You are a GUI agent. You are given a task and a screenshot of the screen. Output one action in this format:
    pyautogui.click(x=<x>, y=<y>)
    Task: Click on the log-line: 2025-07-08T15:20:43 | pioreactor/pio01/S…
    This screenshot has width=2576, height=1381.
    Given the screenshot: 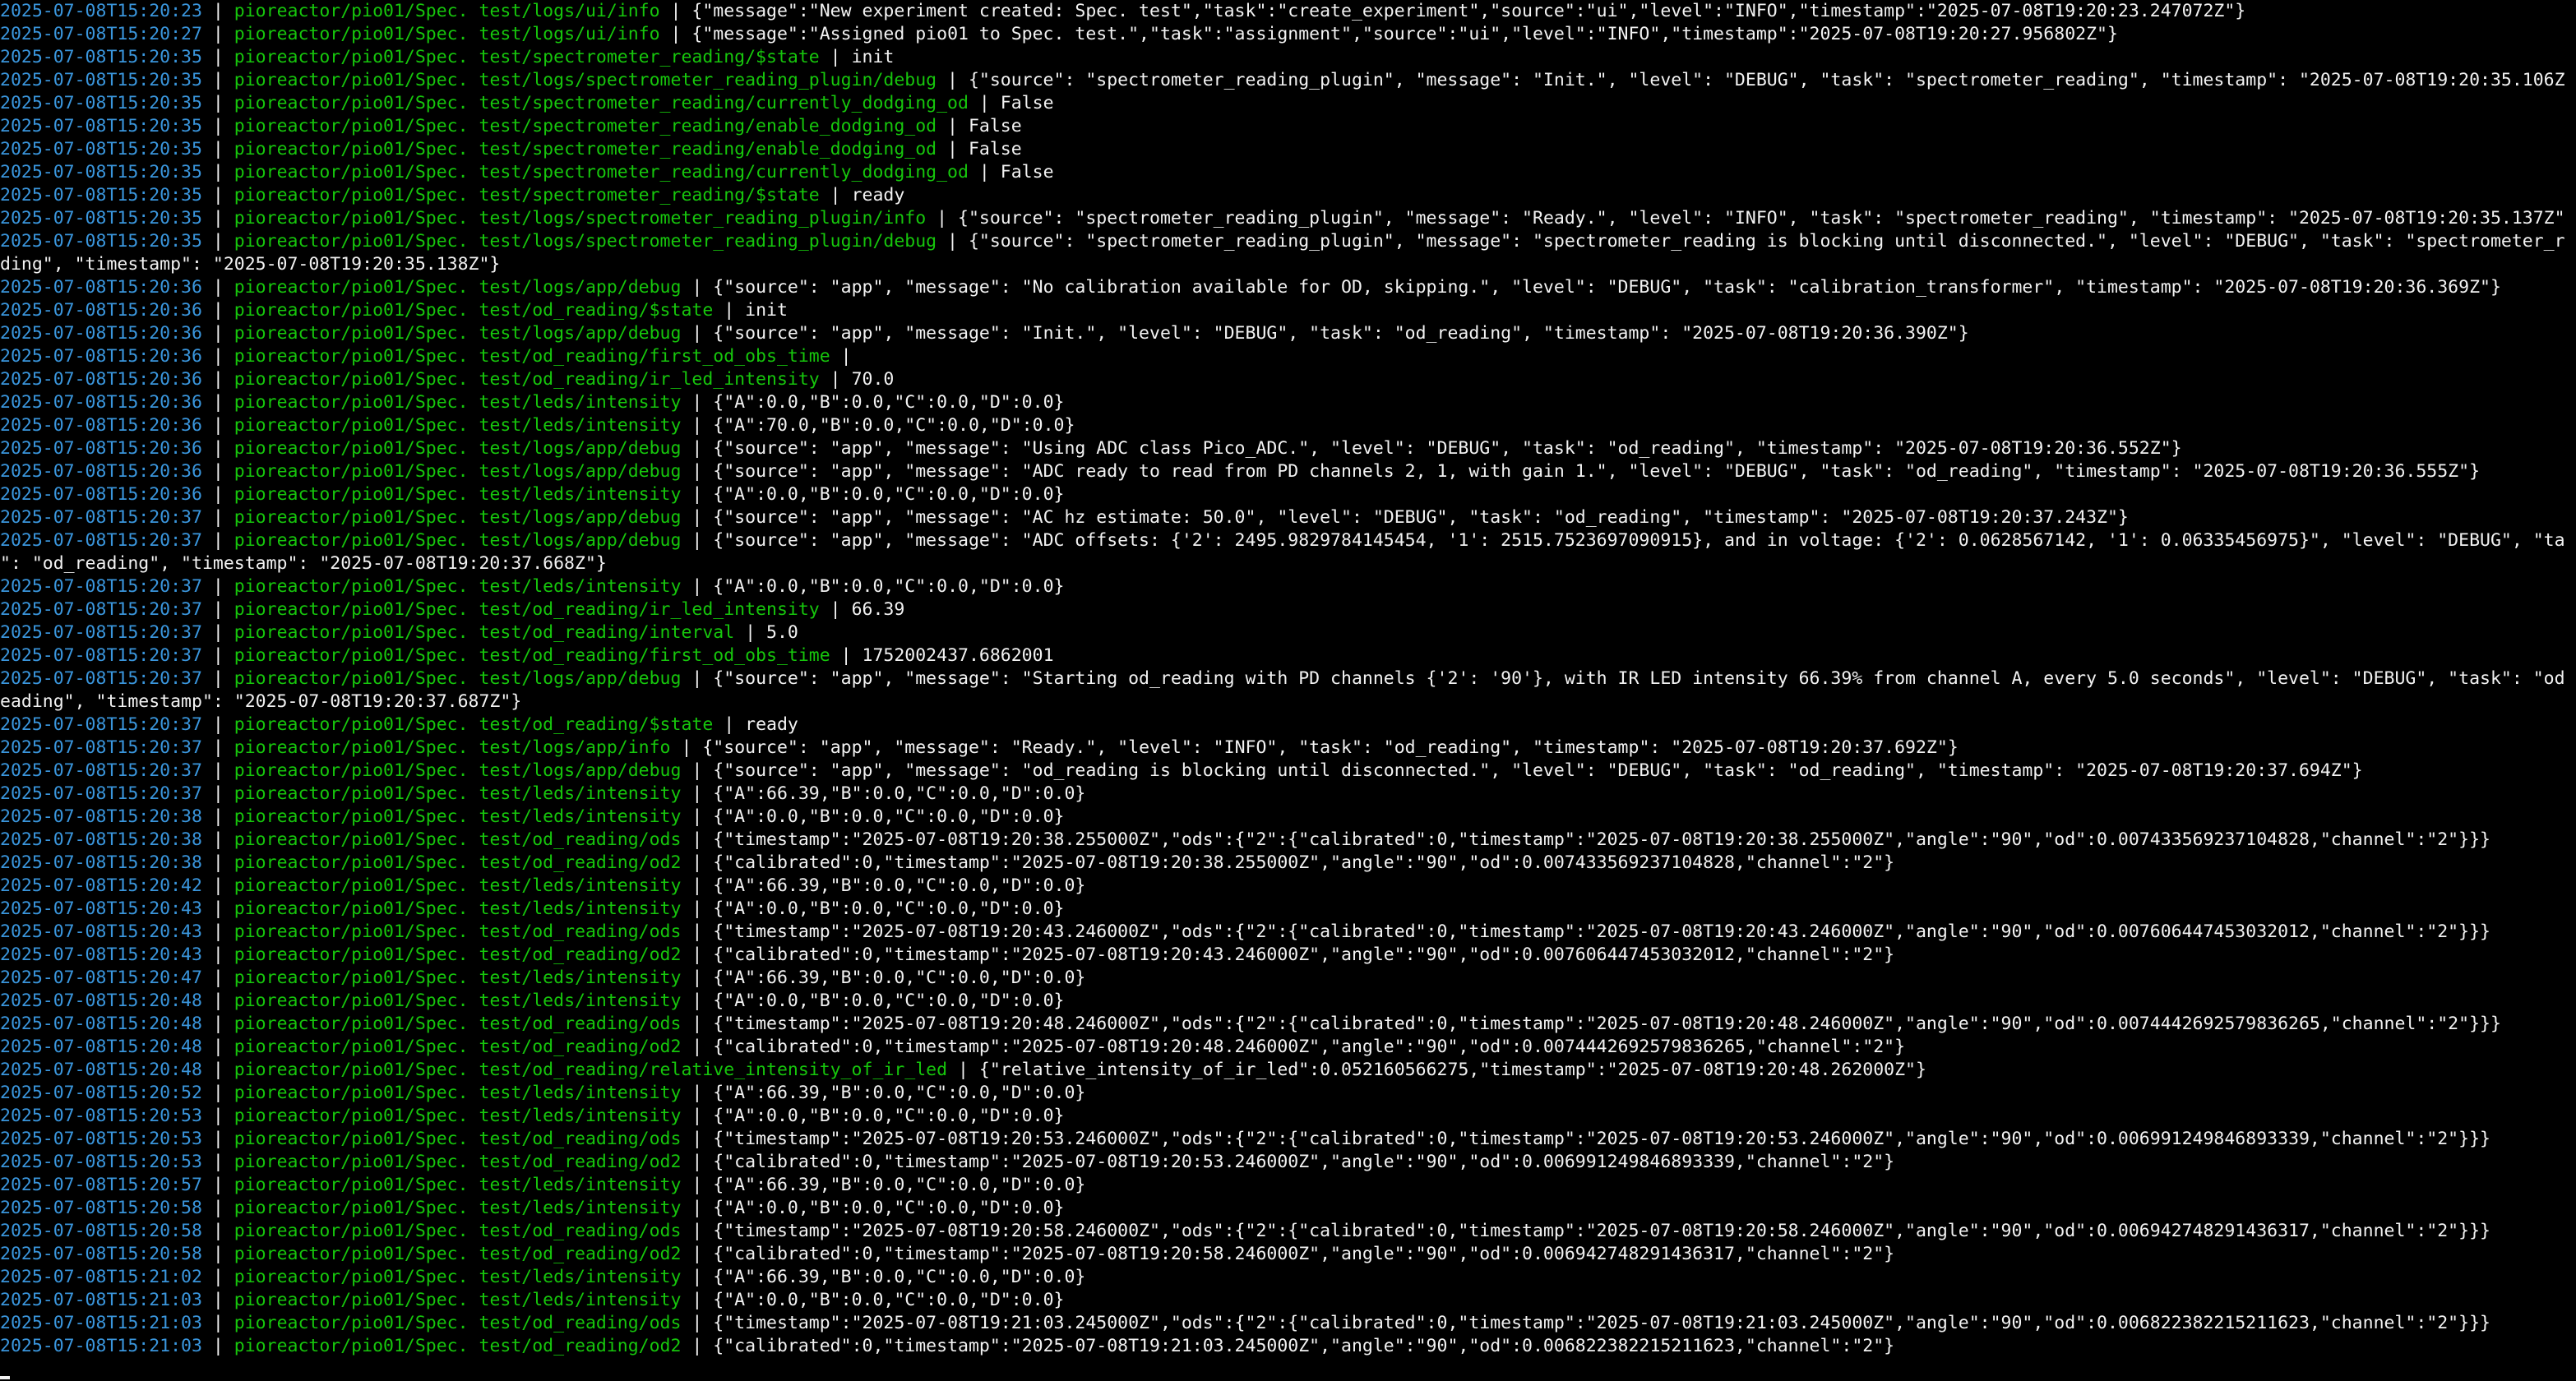 What is the action you would take?
    pyautogui.click(x=1288, y=932)
    